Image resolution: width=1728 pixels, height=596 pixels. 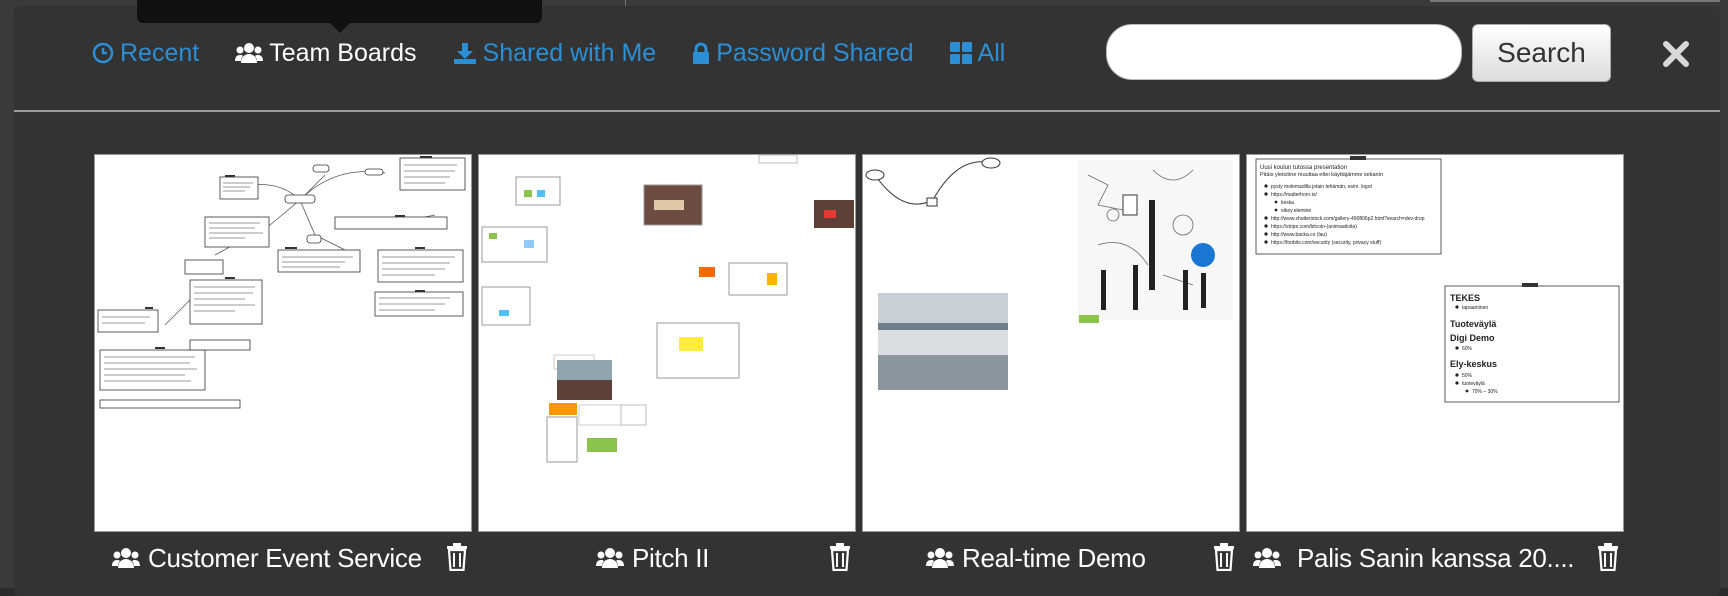 I want to click on tab-all-label: All, so click(x=991, y=52).